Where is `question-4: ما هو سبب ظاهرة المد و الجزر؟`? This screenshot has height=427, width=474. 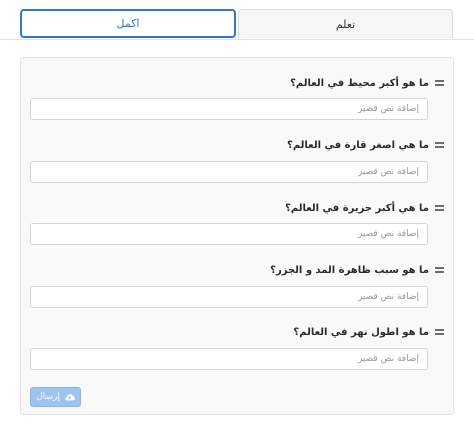
question-4: ما هو سبب ظاهرة المد و الجزر؟ is located at coordinates (357, 270).